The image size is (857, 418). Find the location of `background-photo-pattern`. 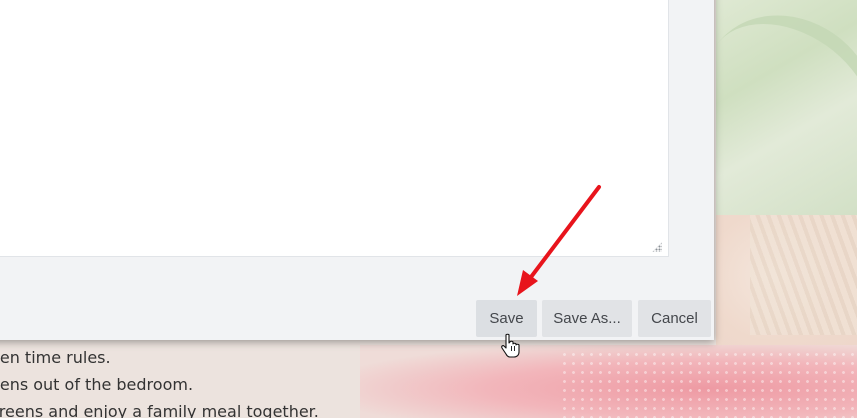

background-photo-pattern is located at coordinates (708, 384).